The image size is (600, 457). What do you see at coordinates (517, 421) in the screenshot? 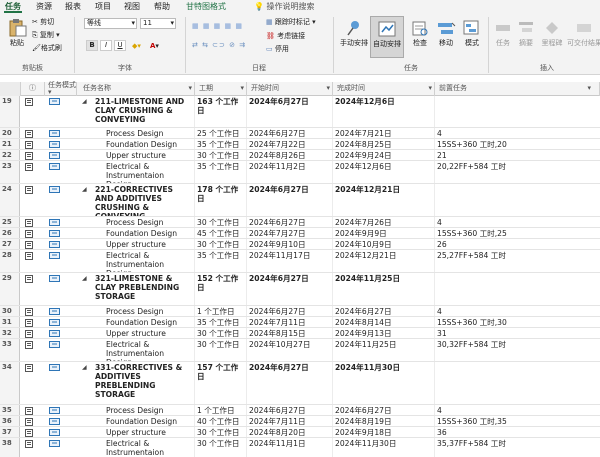
I see `predecessors-cell: 15SS+360 工时,35` at bounding box center [517, 421].